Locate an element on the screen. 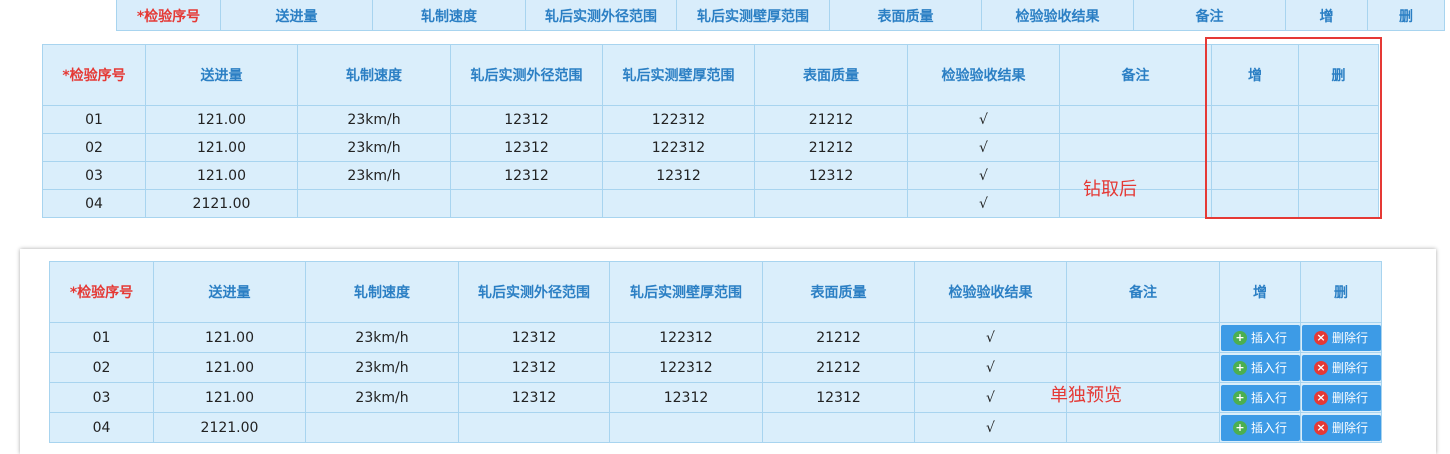 The height and width of the screenshot is (454, 1450). cell-rolling-speed is located at coordinates (382, 427).